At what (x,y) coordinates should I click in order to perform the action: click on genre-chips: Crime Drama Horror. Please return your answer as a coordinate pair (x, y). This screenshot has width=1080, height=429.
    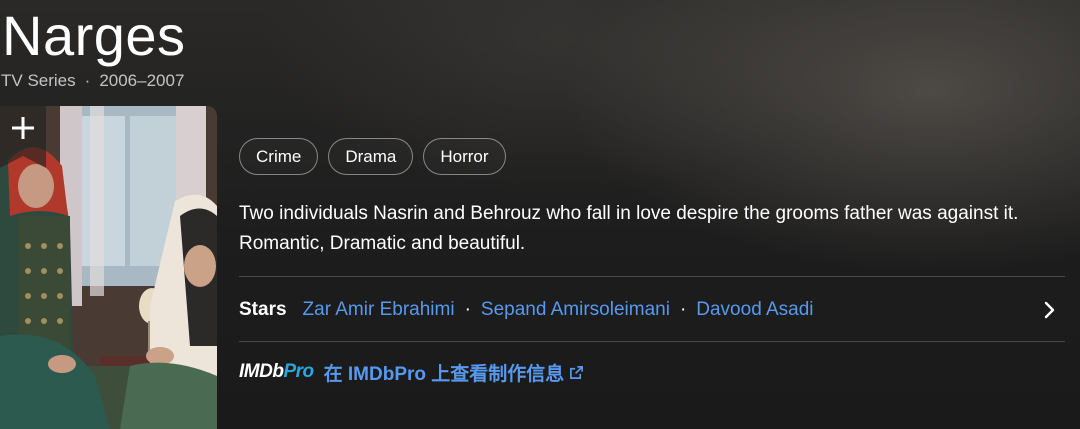
    Looking at the image, I should click on (372, 156).